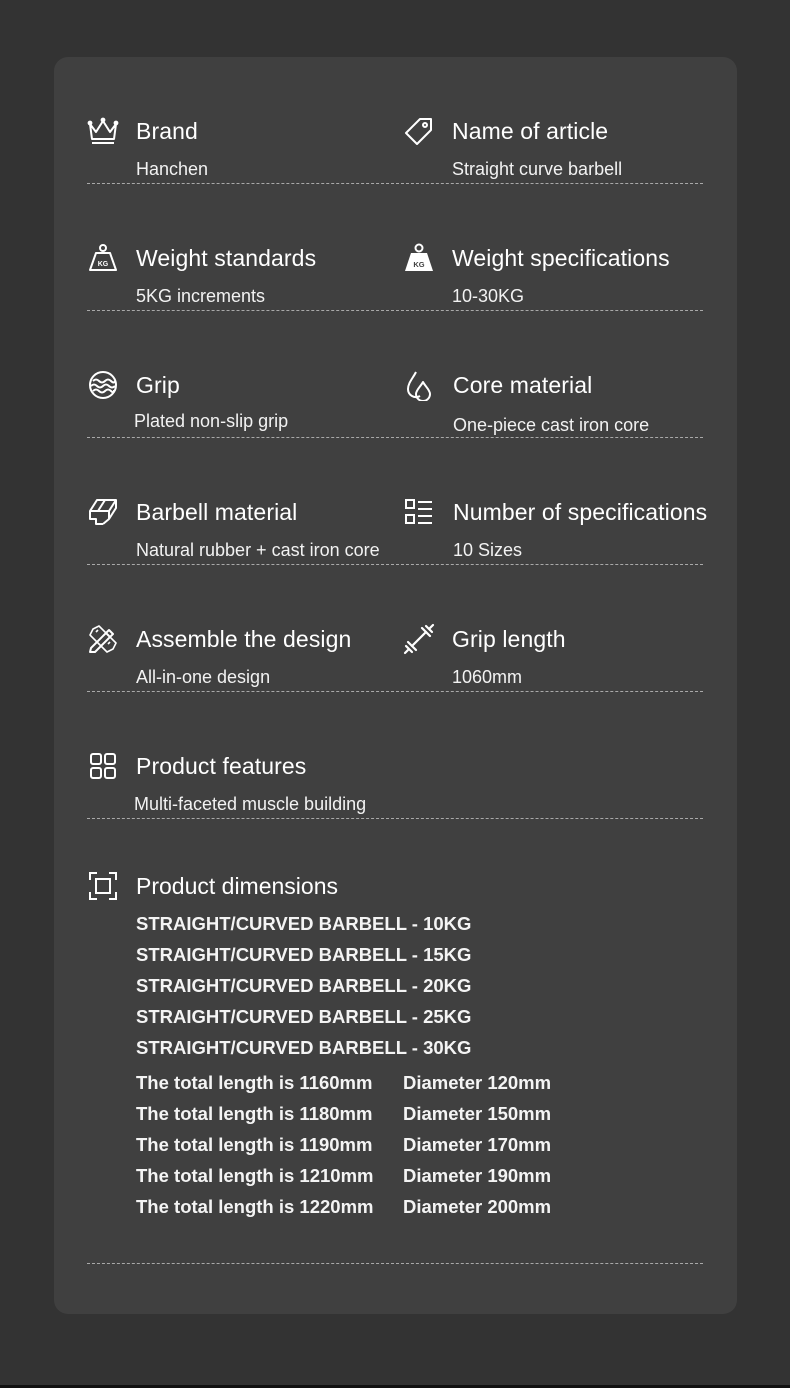 This screenshot has width=790, height=1388. I want to click on material-block-icon, so click(103, 512).